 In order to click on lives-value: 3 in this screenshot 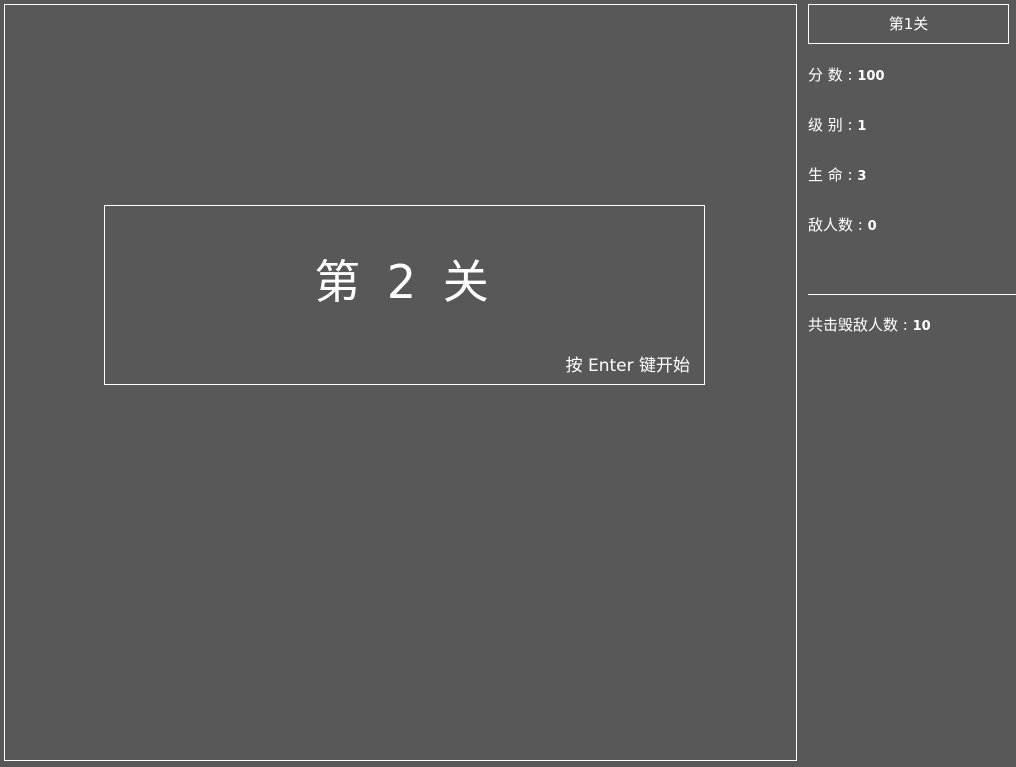, I will do `click(862, 176)`.